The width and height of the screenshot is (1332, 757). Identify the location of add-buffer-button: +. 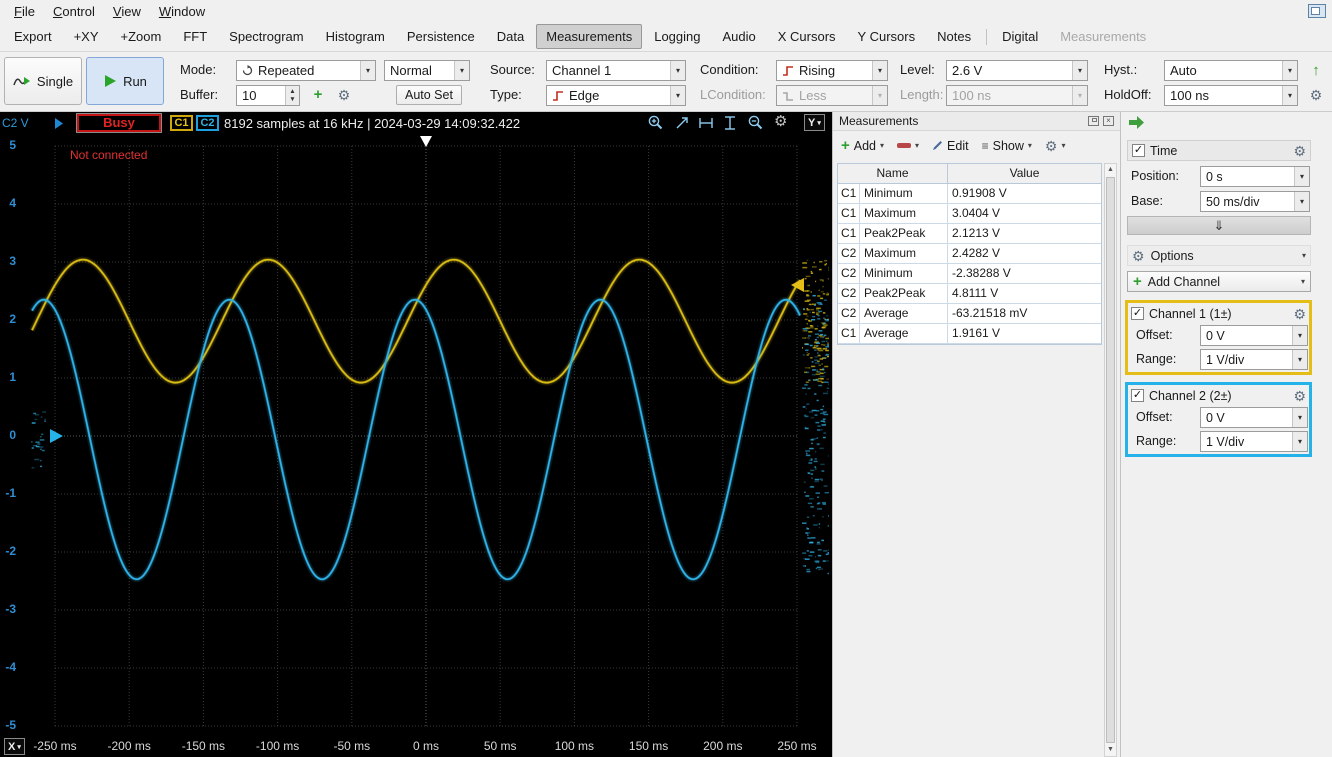
(318, 95).